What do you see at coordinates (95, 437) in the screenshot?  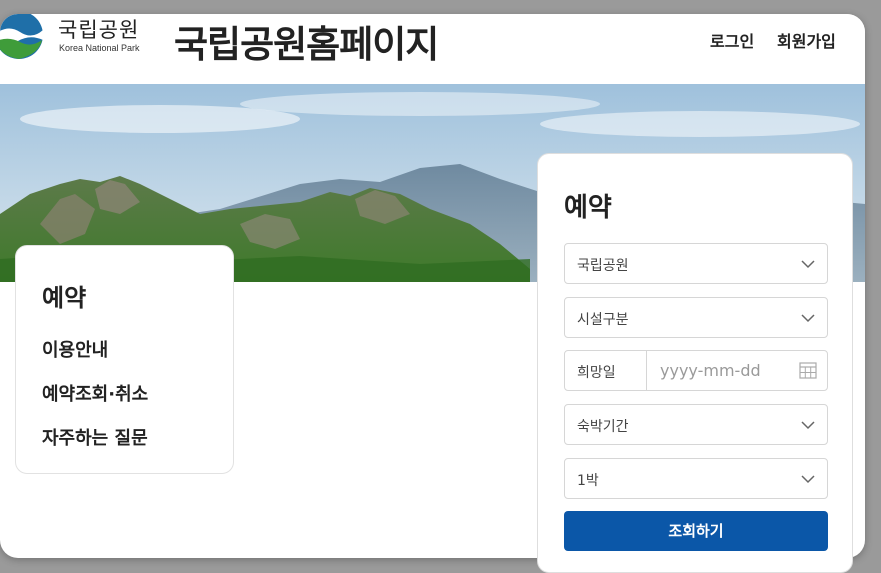 I see `side-menu-item-faq: 자주하는 질문` at bounding box center [95, 437].